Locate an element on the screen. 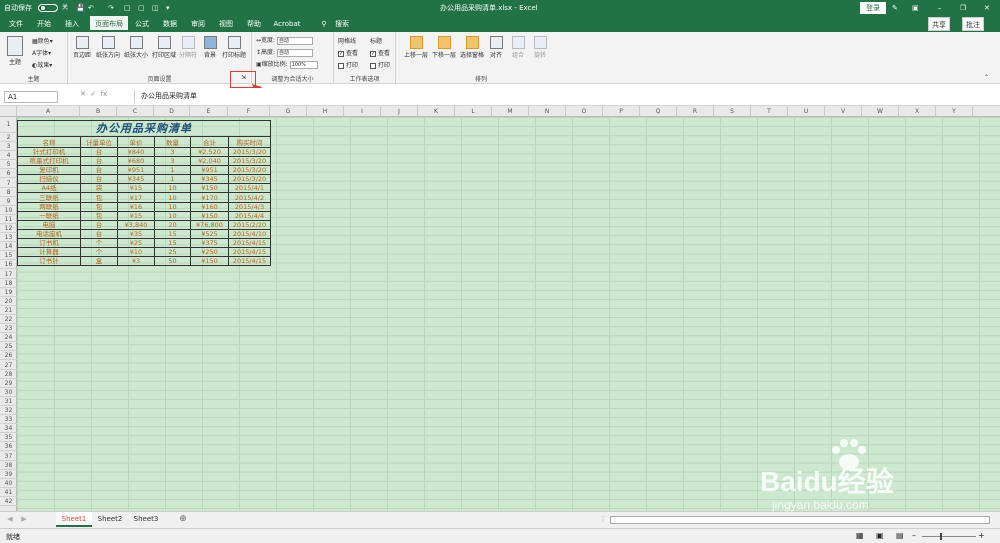 The height and width of the screenshot is (543, 1000). table-cell: ¥15 is located at coordinates (136, 215).